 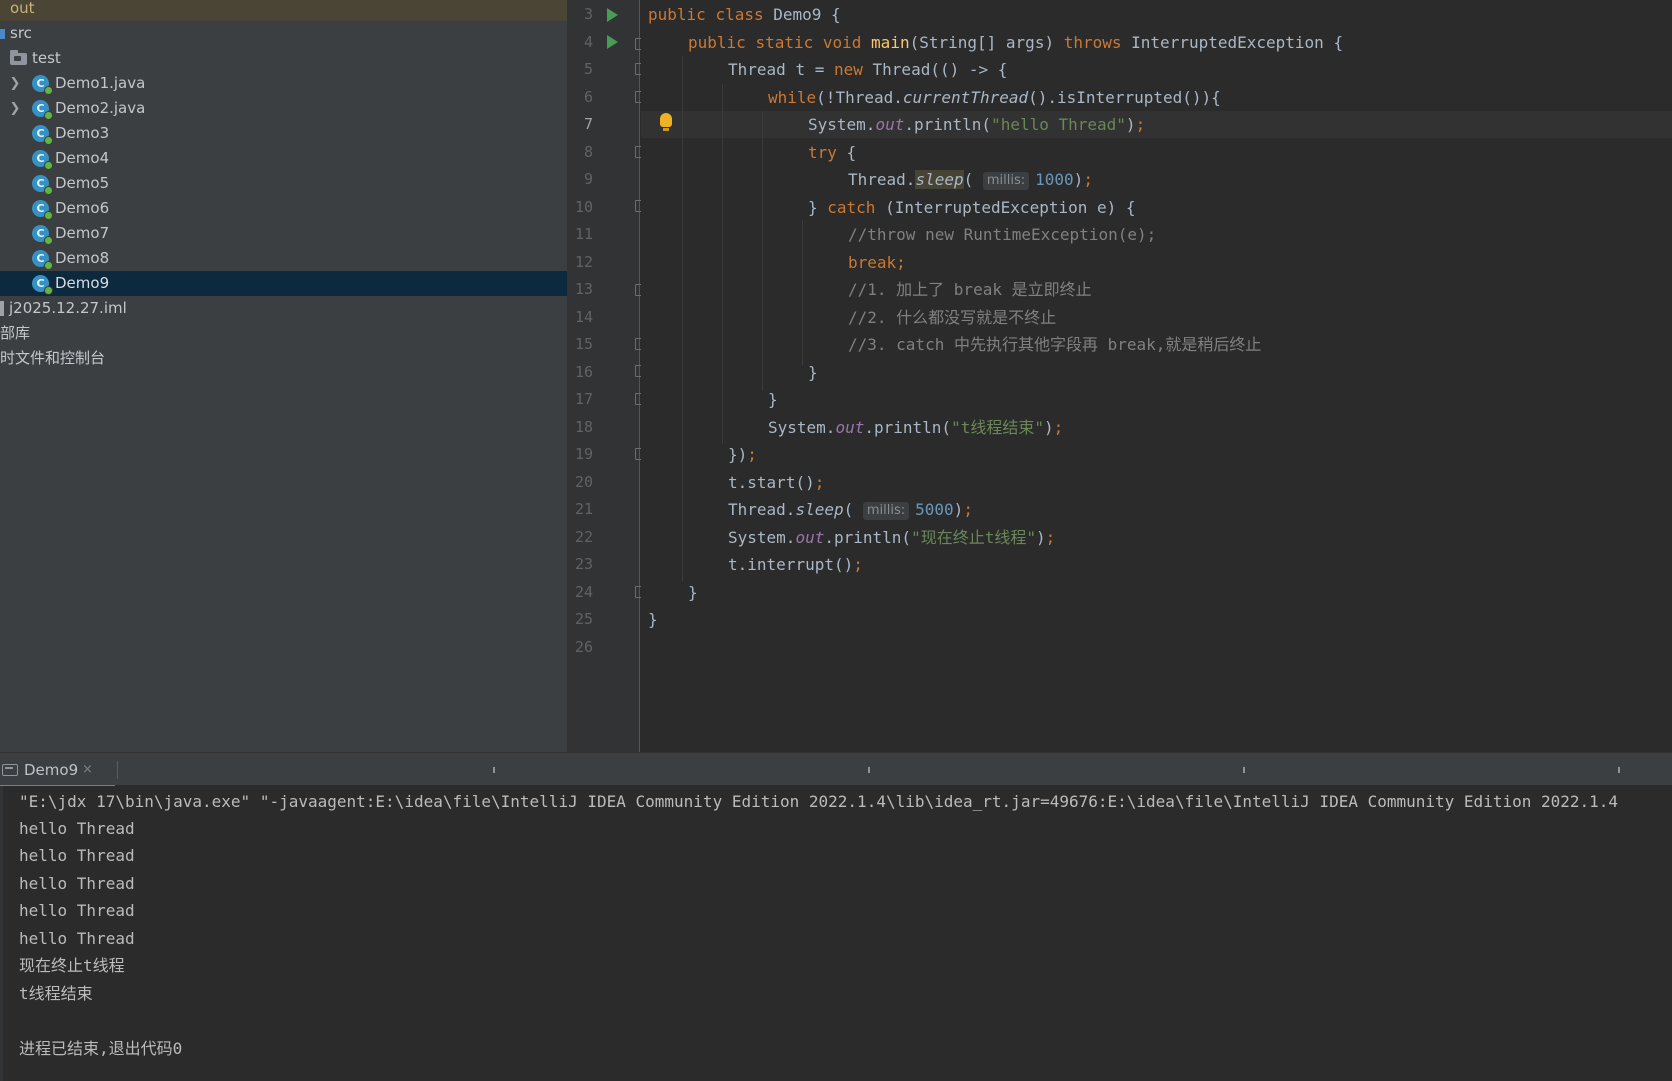 I want to click on line-number: 24, so click(x=583, y=592).